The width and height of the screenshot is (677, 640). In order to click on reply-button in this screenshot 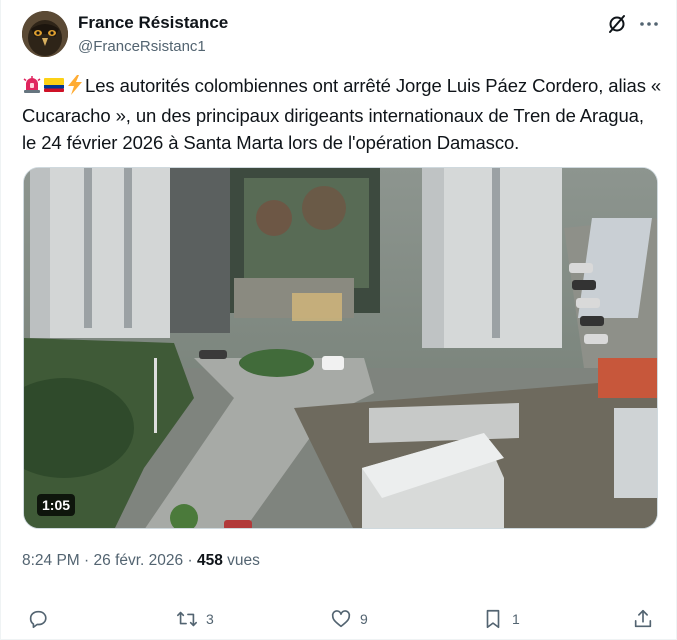, I will do `click(42, 619)`.